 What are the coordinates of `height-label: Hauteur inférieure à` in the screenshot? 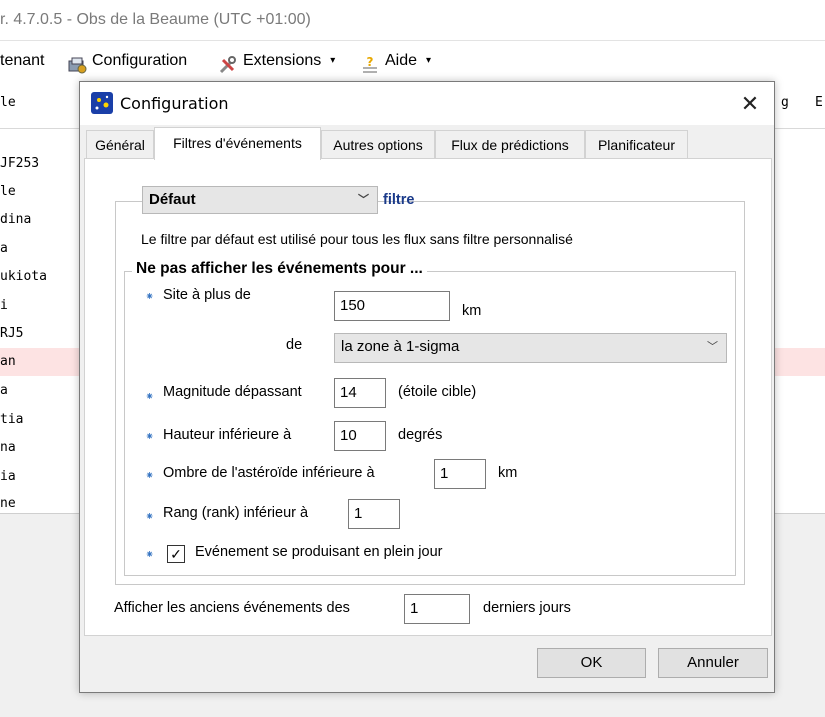 It's located at (227, 435).